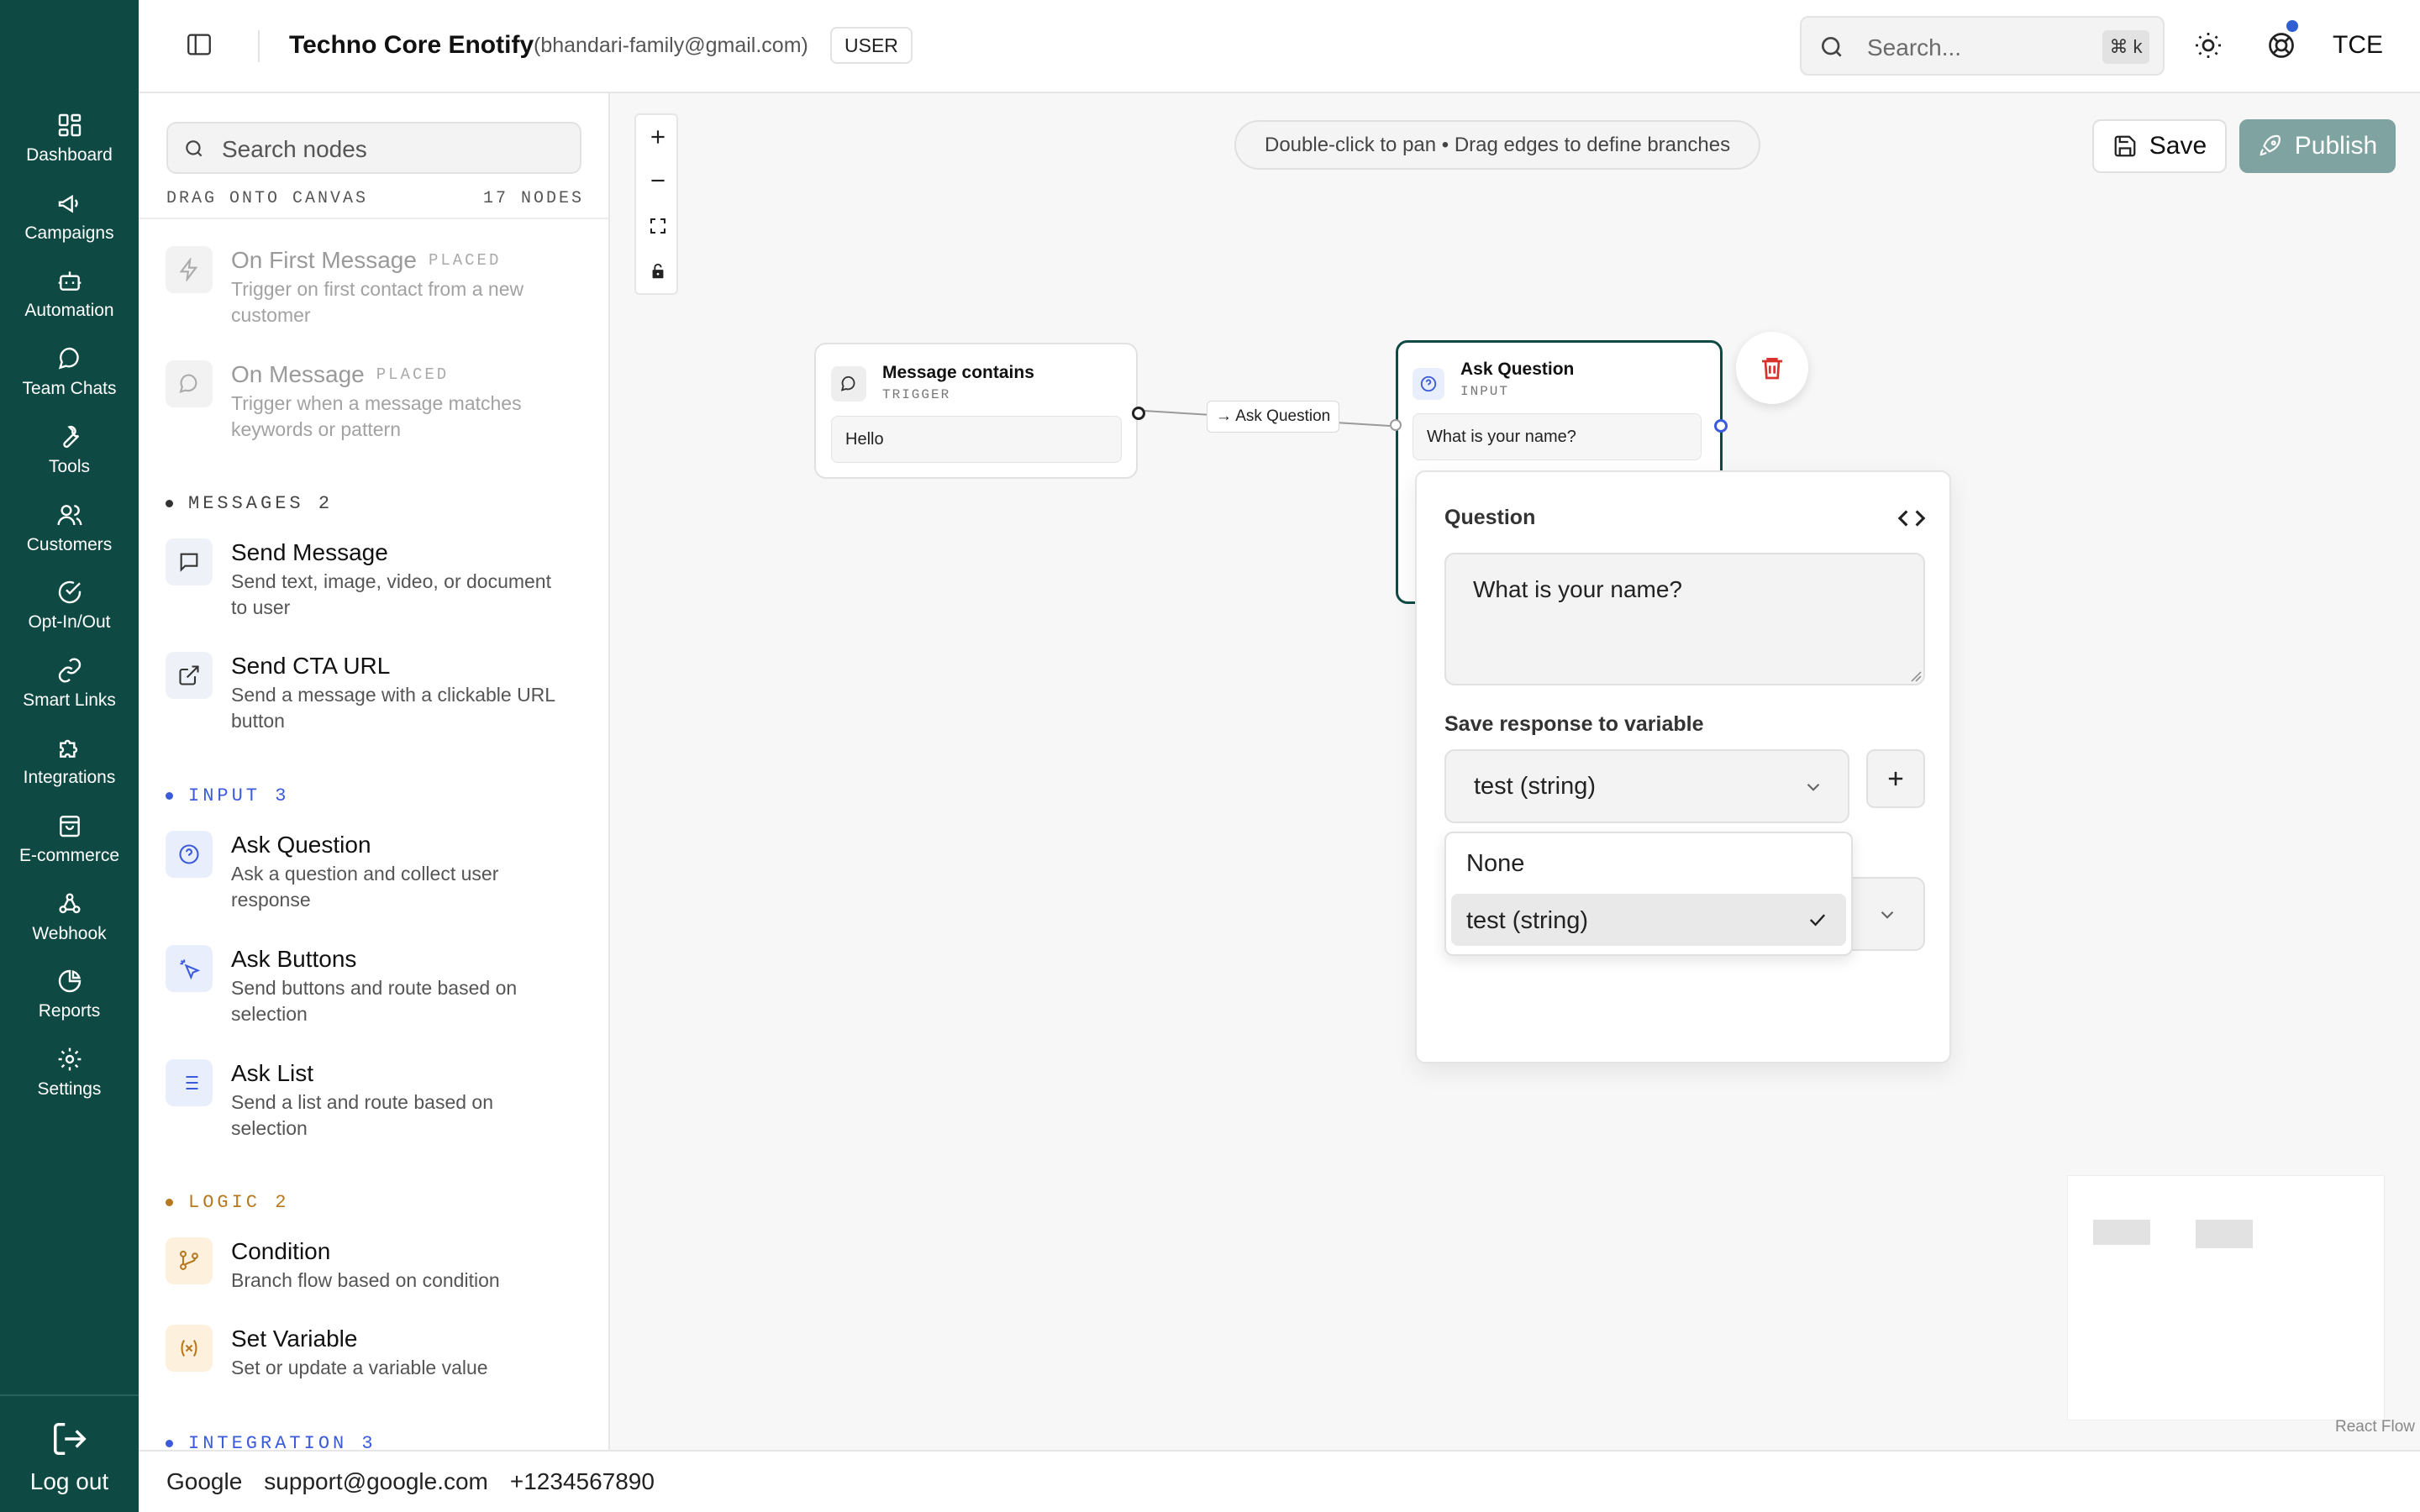 This screenshot has height=1512, width=2420. I want to click on nav-label: Customers, so click(69, 544).